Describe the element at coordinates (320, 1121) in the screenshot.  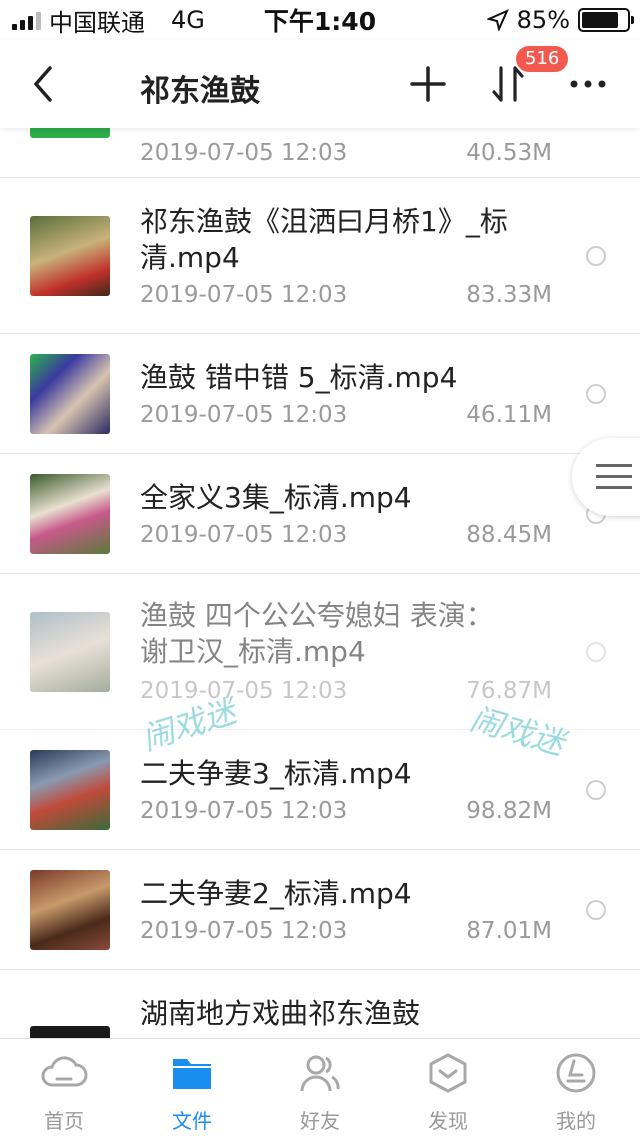
I see `tab-label: 好友` at that location.